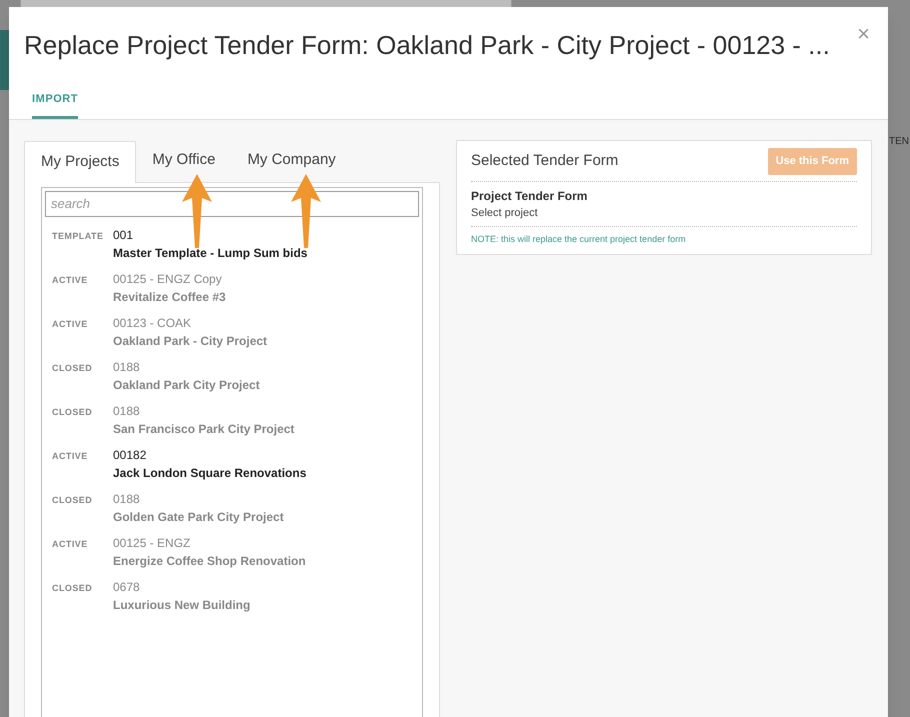 The height and width of the screenshot is (717, 910). What do you see at coordinates (130, 454) in the screenshot?
I see `project-code: 00182` at bounding box center [130, 454].